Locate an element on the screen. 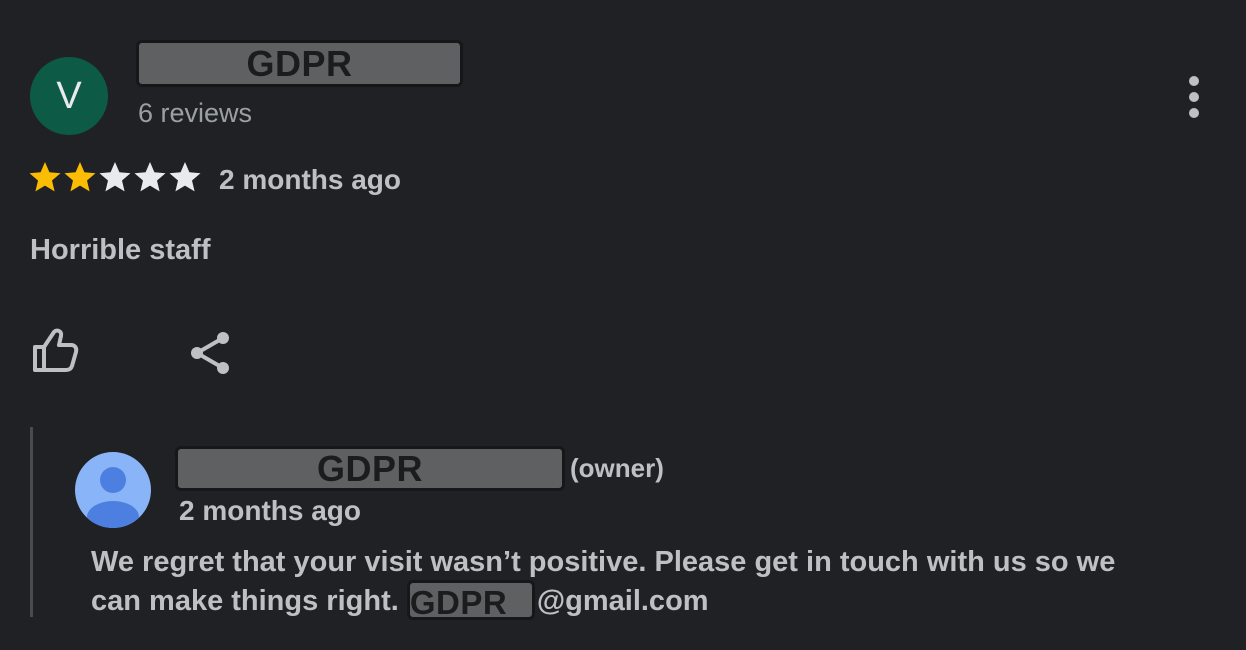 This screenshot has width=1246, height=650. reviewer-avatar: V is located at coordinates (69, 96).